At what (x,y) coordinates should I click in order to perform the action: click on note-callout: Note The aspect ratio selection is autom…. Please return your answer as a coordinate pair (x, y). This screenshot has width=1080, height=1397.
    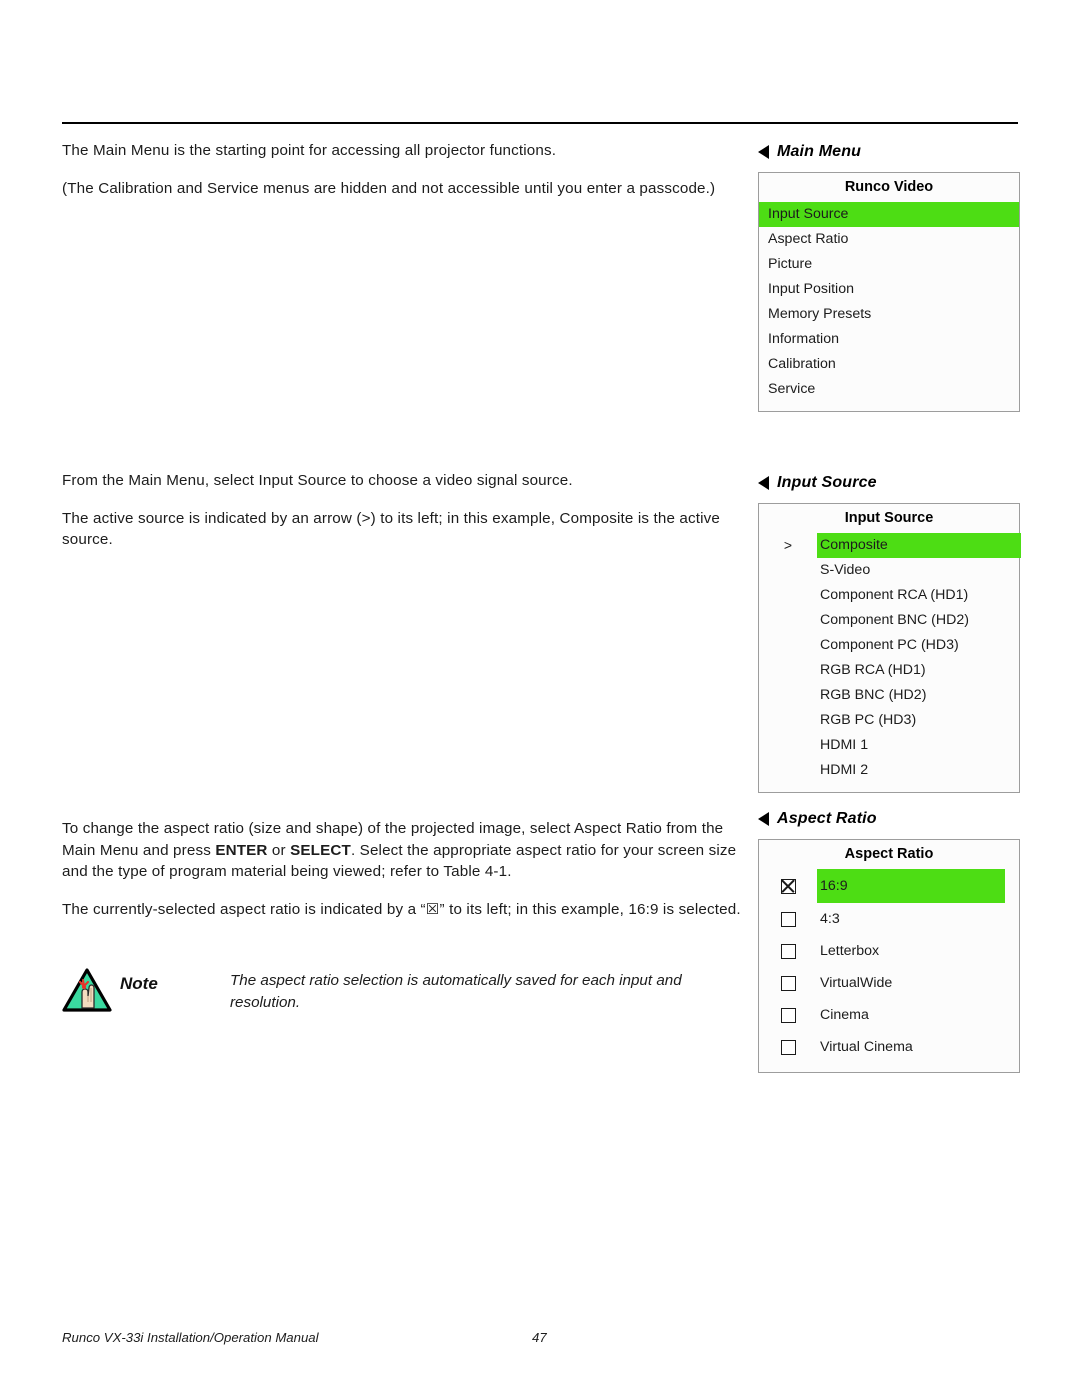
    Looking at the image, I should click on (407, 989).